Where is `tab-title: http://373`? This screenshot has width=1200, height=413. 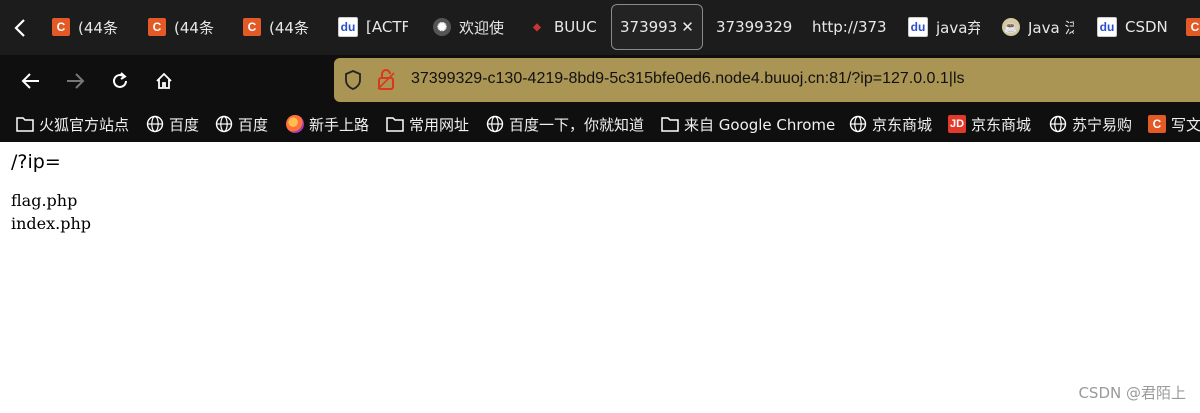
tab-title: http://373 is located at coordinates (849, 27).